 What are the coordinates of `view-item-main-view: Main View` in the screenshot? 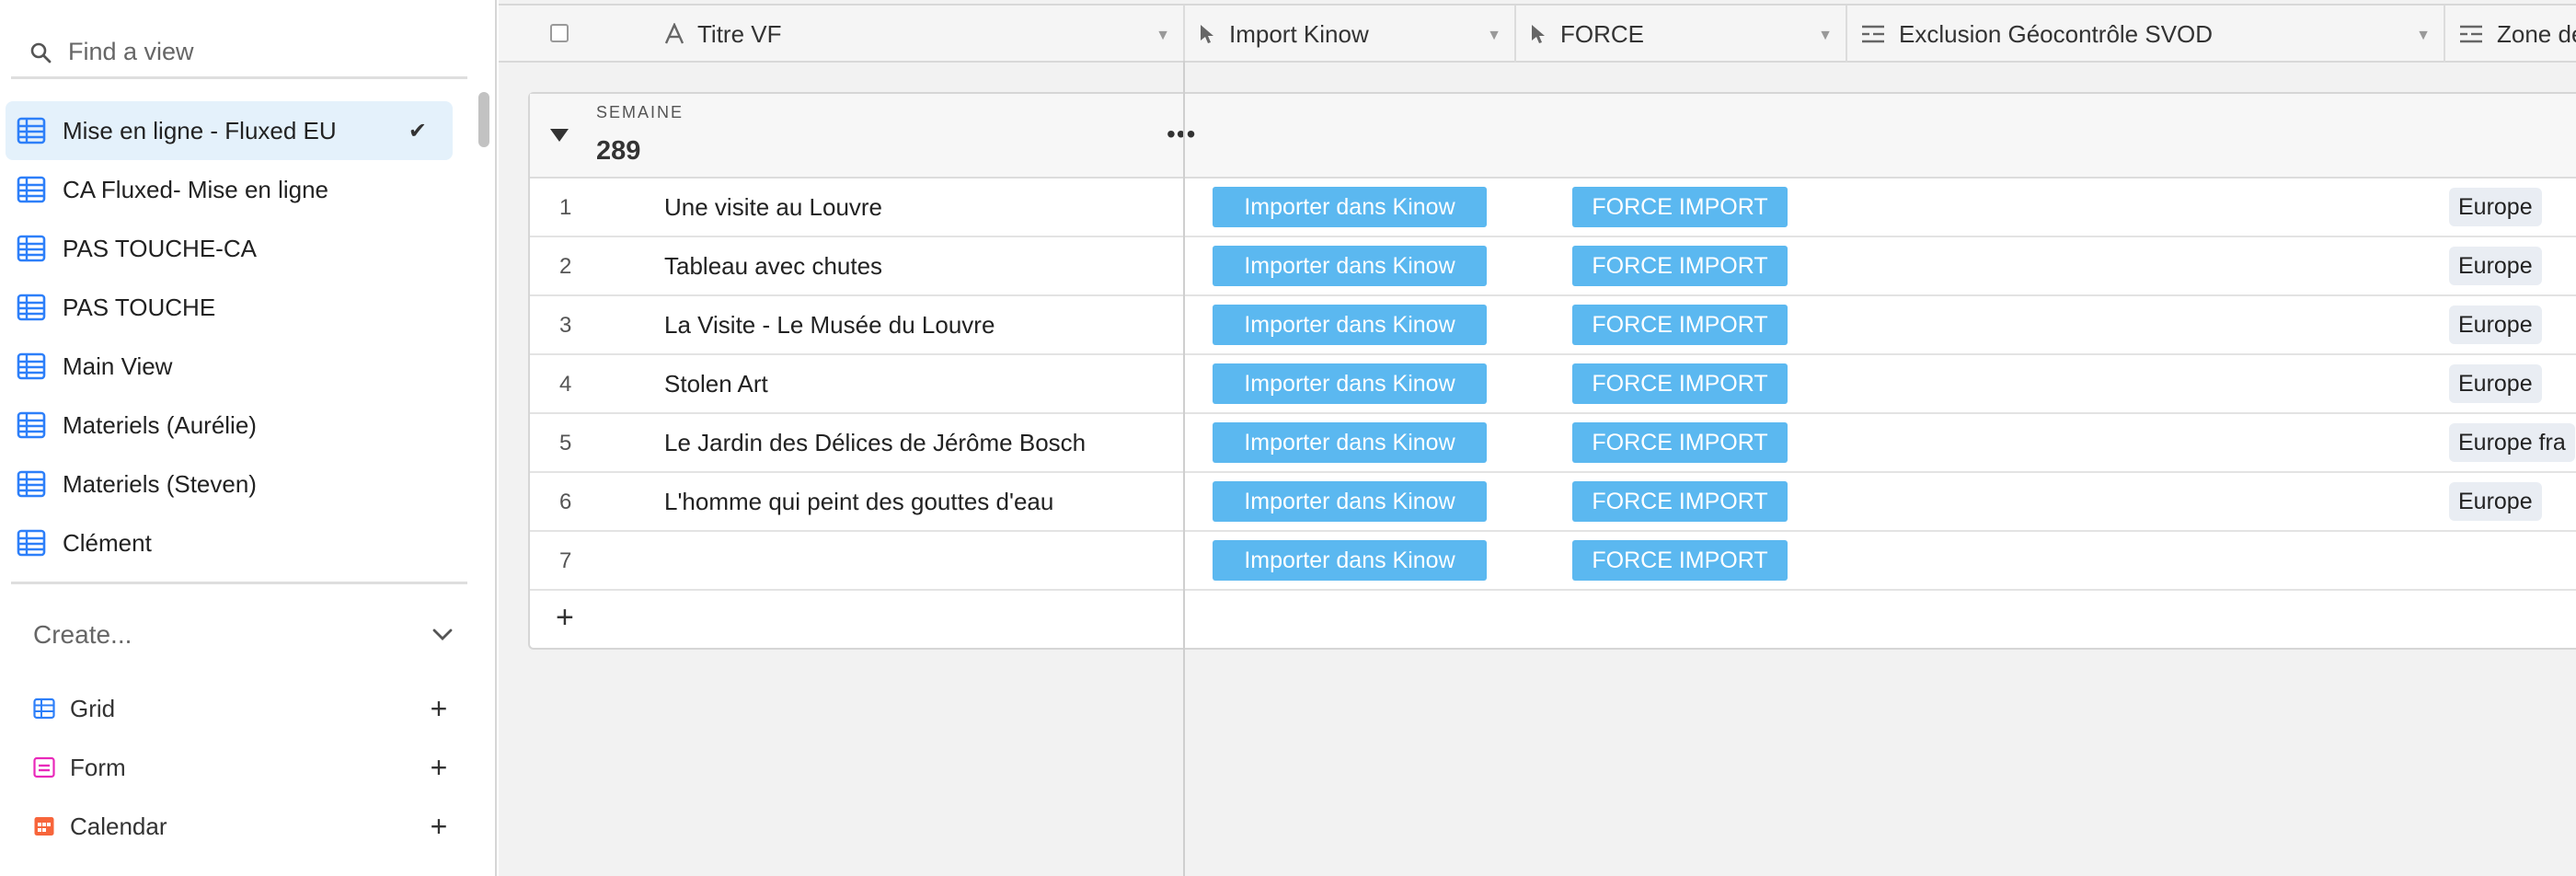 It's located at (229, 366).